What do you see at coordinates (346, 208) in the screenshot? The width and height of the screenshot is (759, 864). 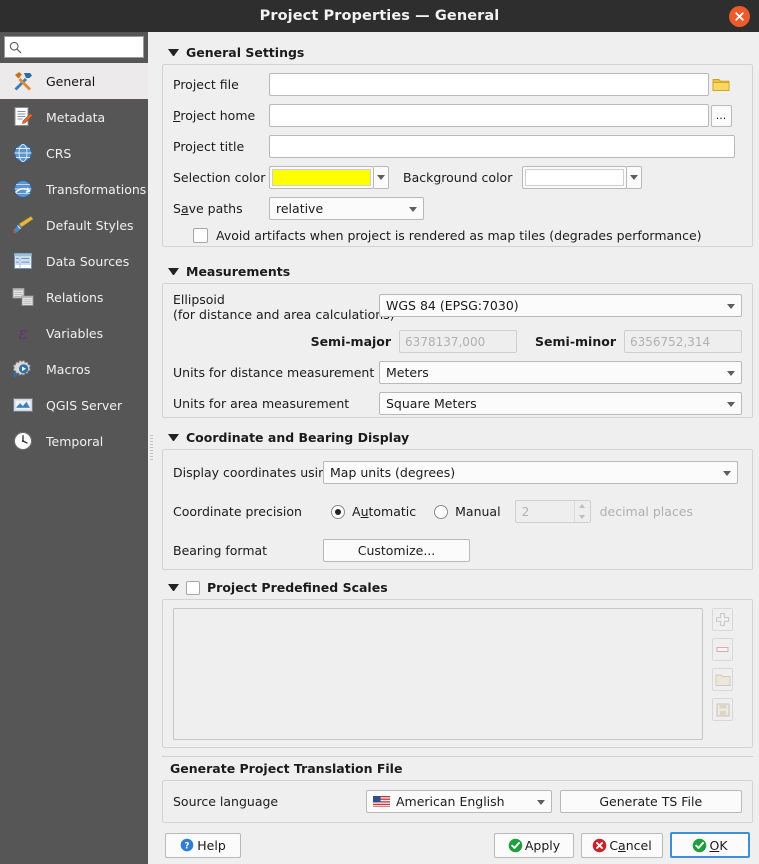 I see `save-paths-combo: relative` at bounding box center [346, 208].